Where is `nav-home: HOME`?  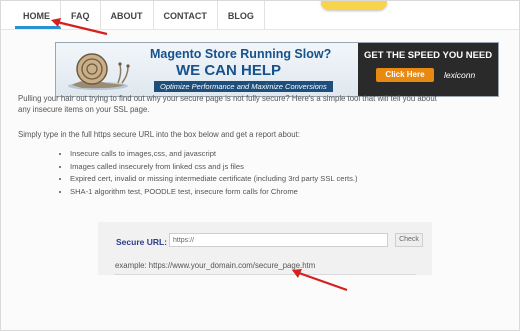
nav-home: HOME is located at coordinates (38, 15).